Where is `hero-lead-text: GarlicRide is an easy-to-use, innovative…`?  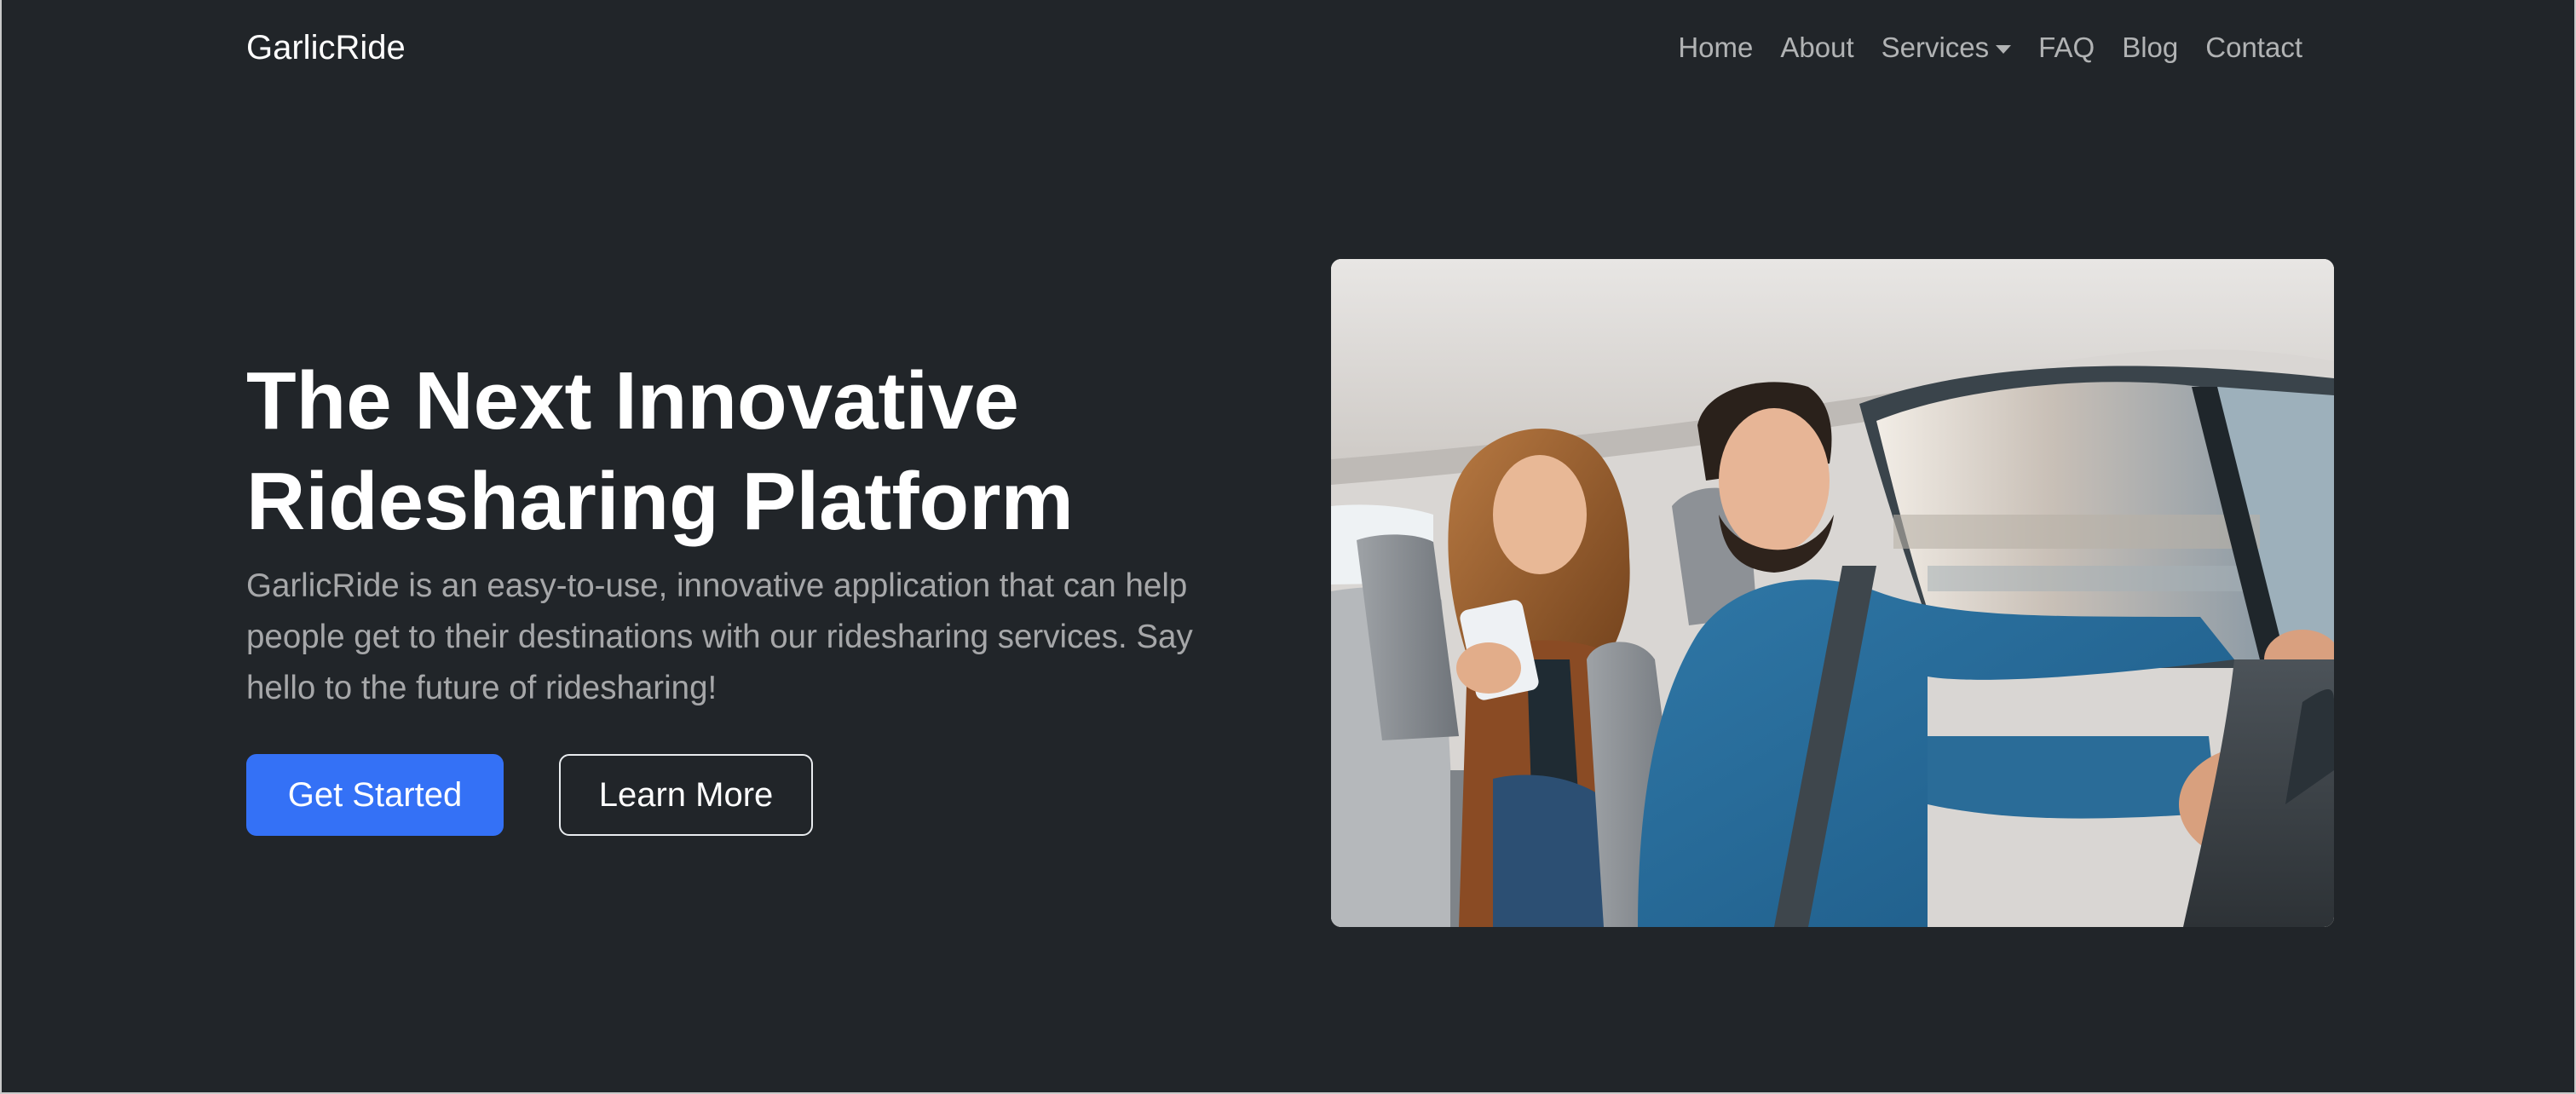
hero-lead-text: GarlicRide is an easy-to-use, innovative… is located at coordinates (719, 636).